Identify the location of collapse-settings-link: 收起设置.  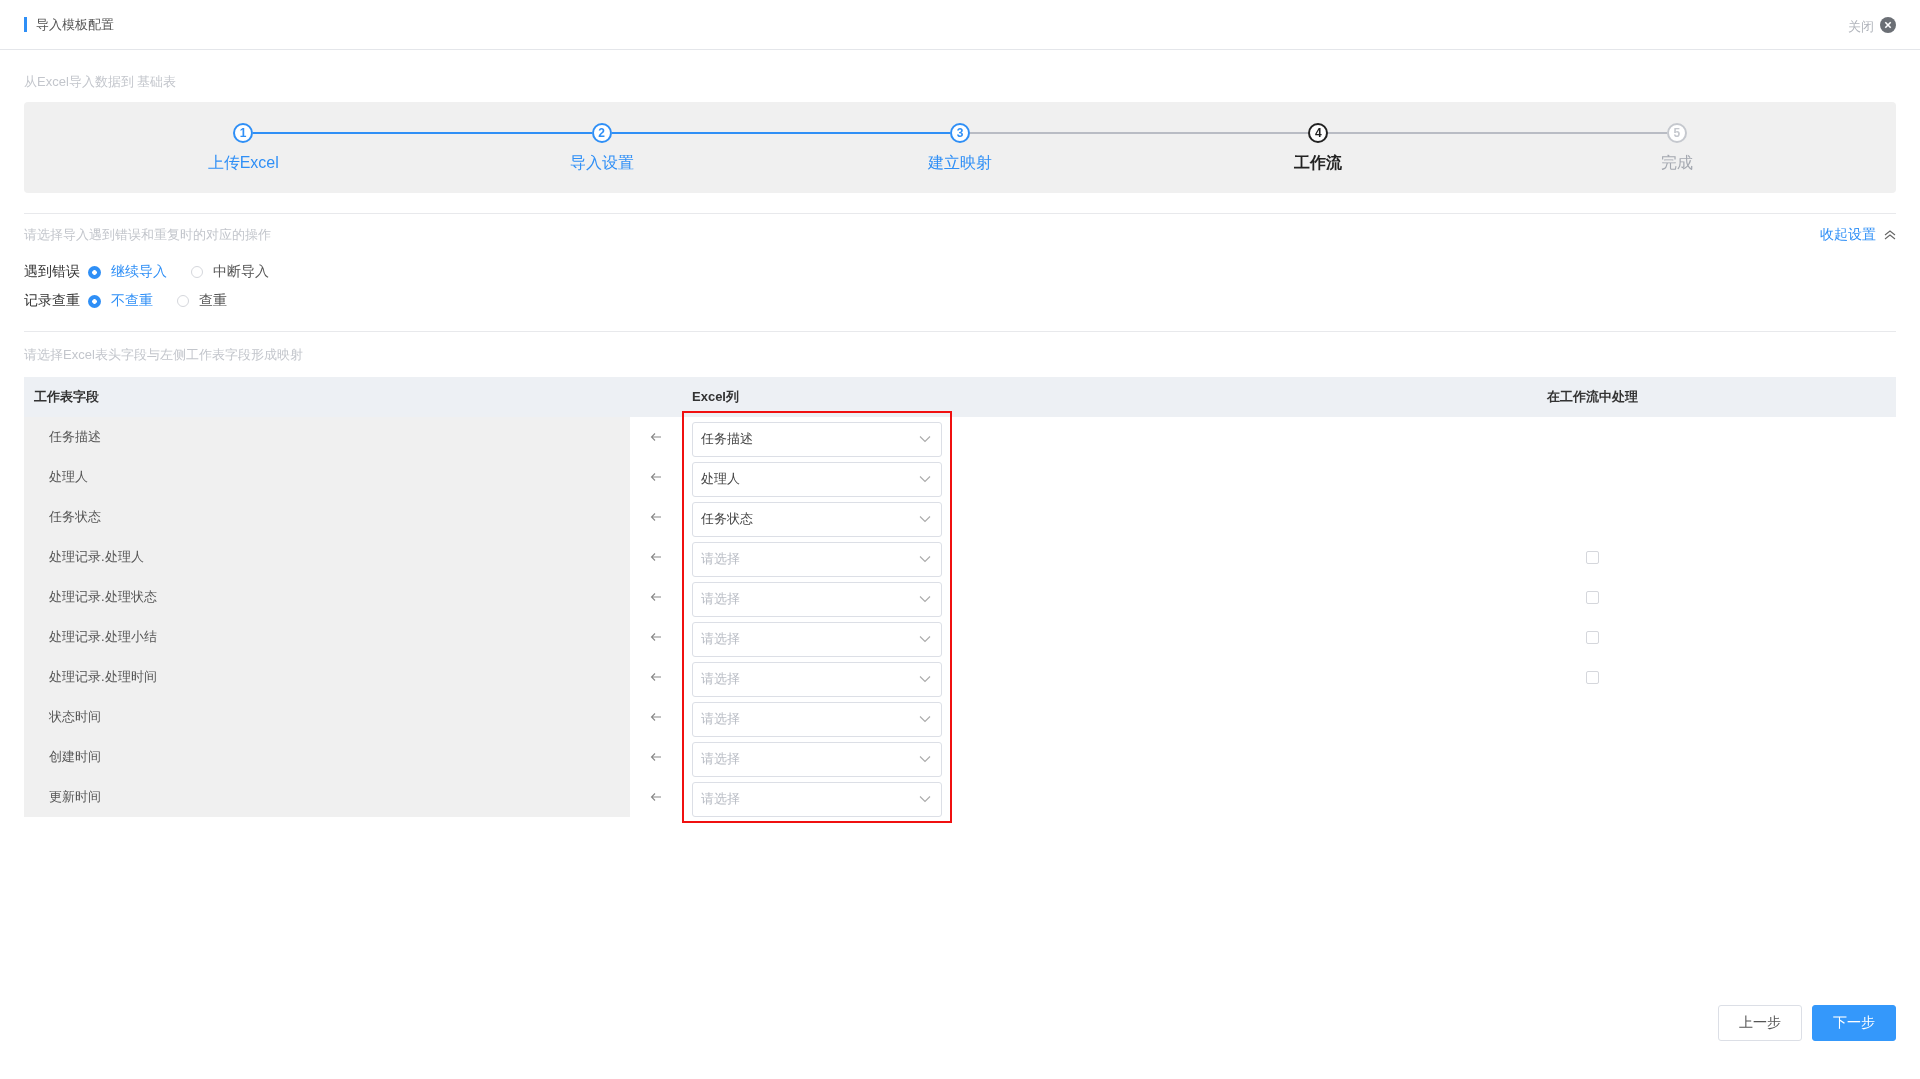
(1848, 235).